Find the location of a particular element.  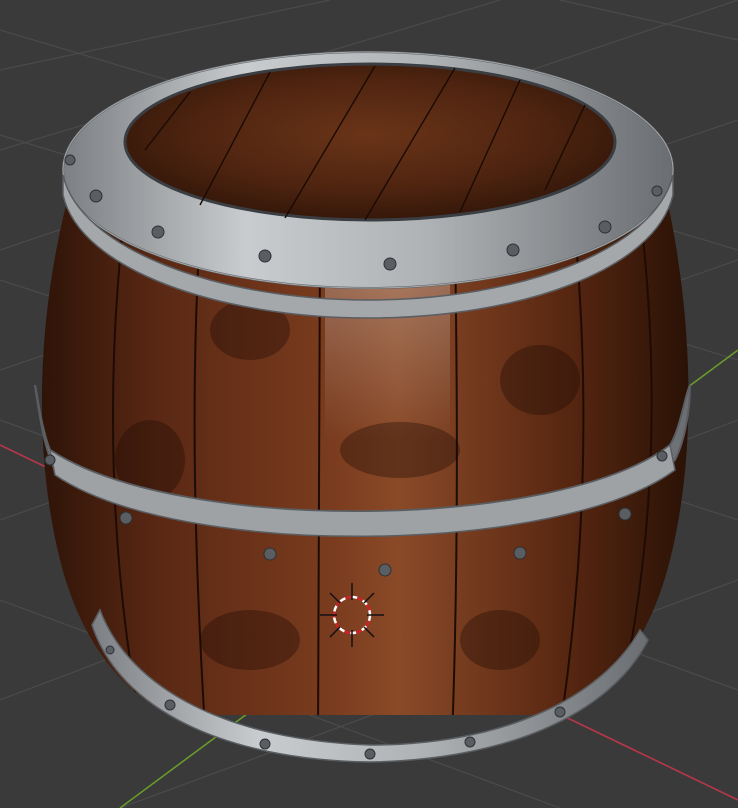

barrel-lid is located at coordinates (370, 142).